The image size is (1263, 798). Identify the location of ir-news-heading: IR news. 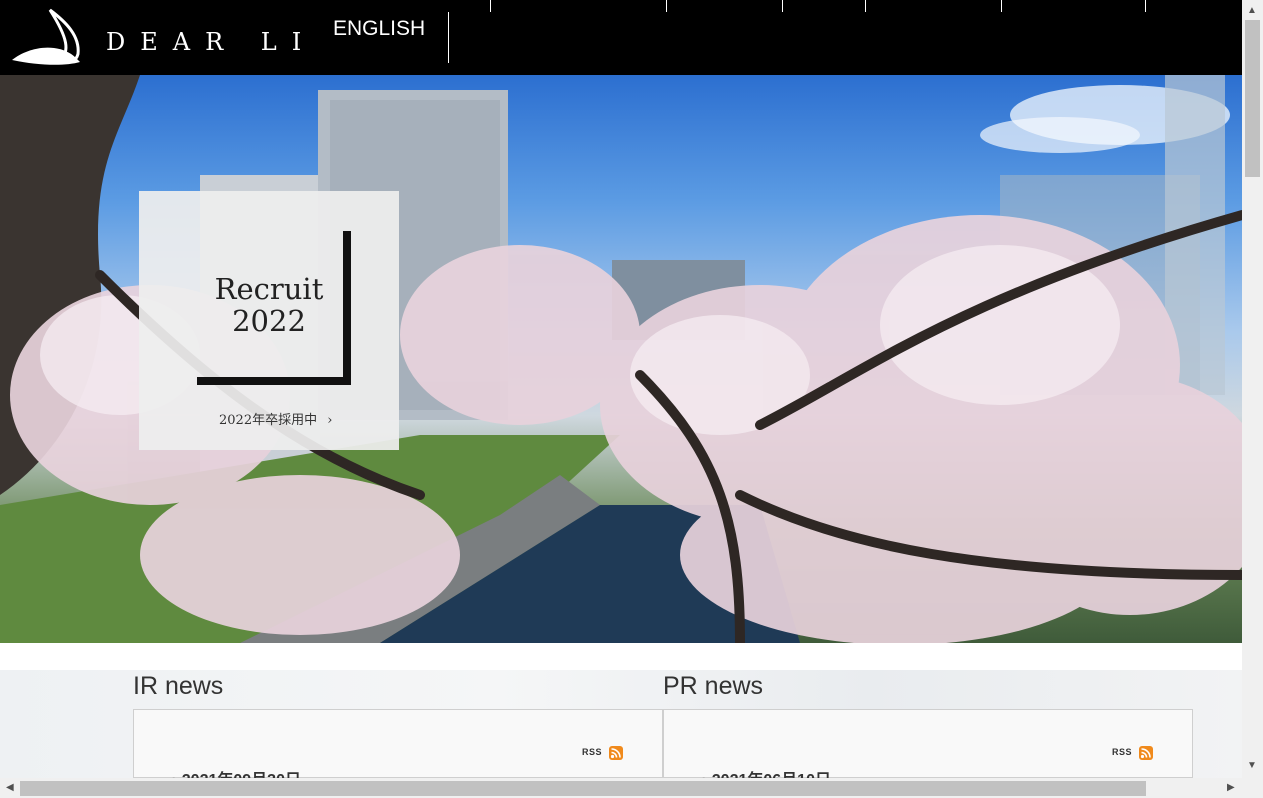
(178, 686).